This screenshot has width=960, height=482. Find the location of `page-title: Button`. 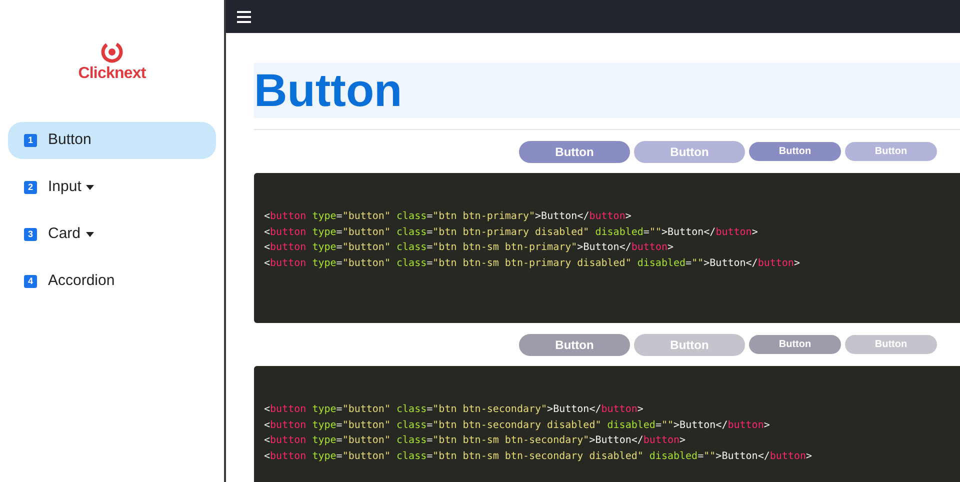

page-title: Button is located at coordinates (607, 90).